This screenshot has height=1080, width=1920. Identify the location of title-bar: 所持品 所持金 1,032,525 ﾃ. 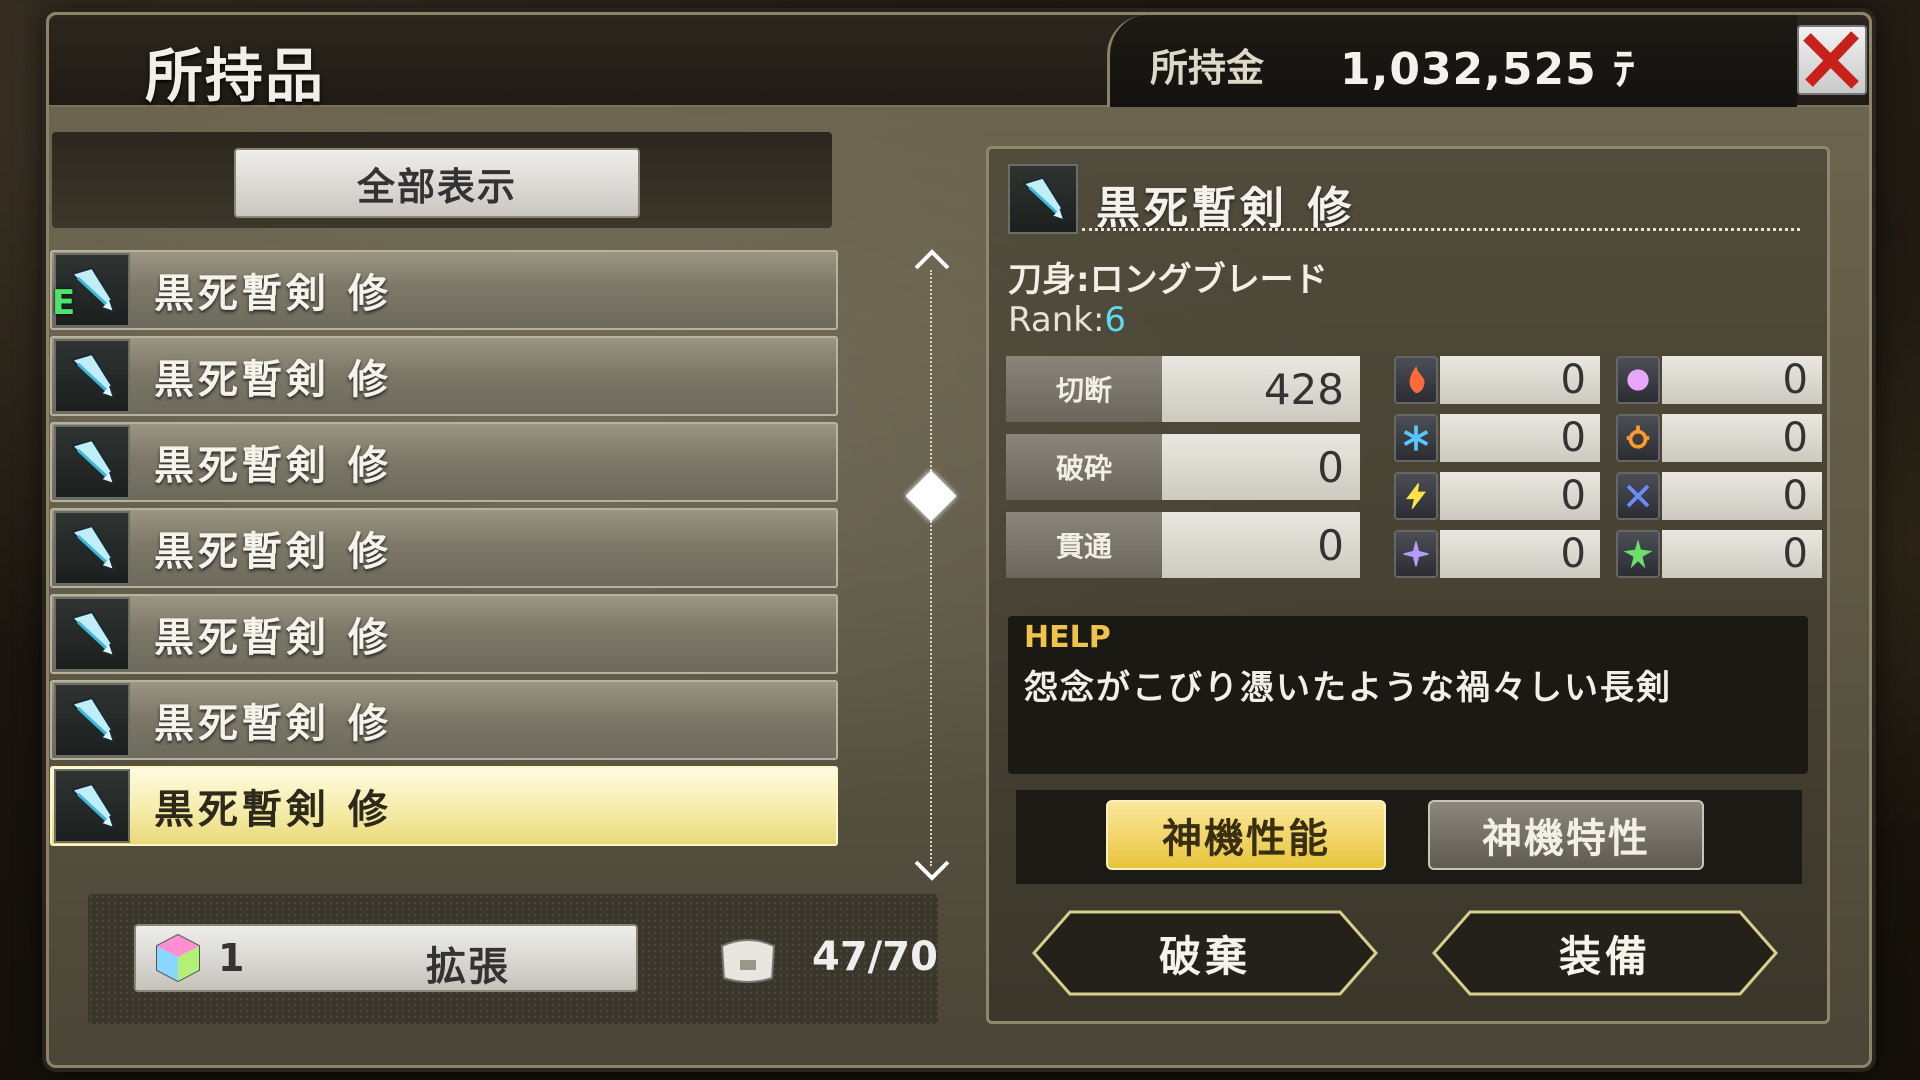
(959, 62).